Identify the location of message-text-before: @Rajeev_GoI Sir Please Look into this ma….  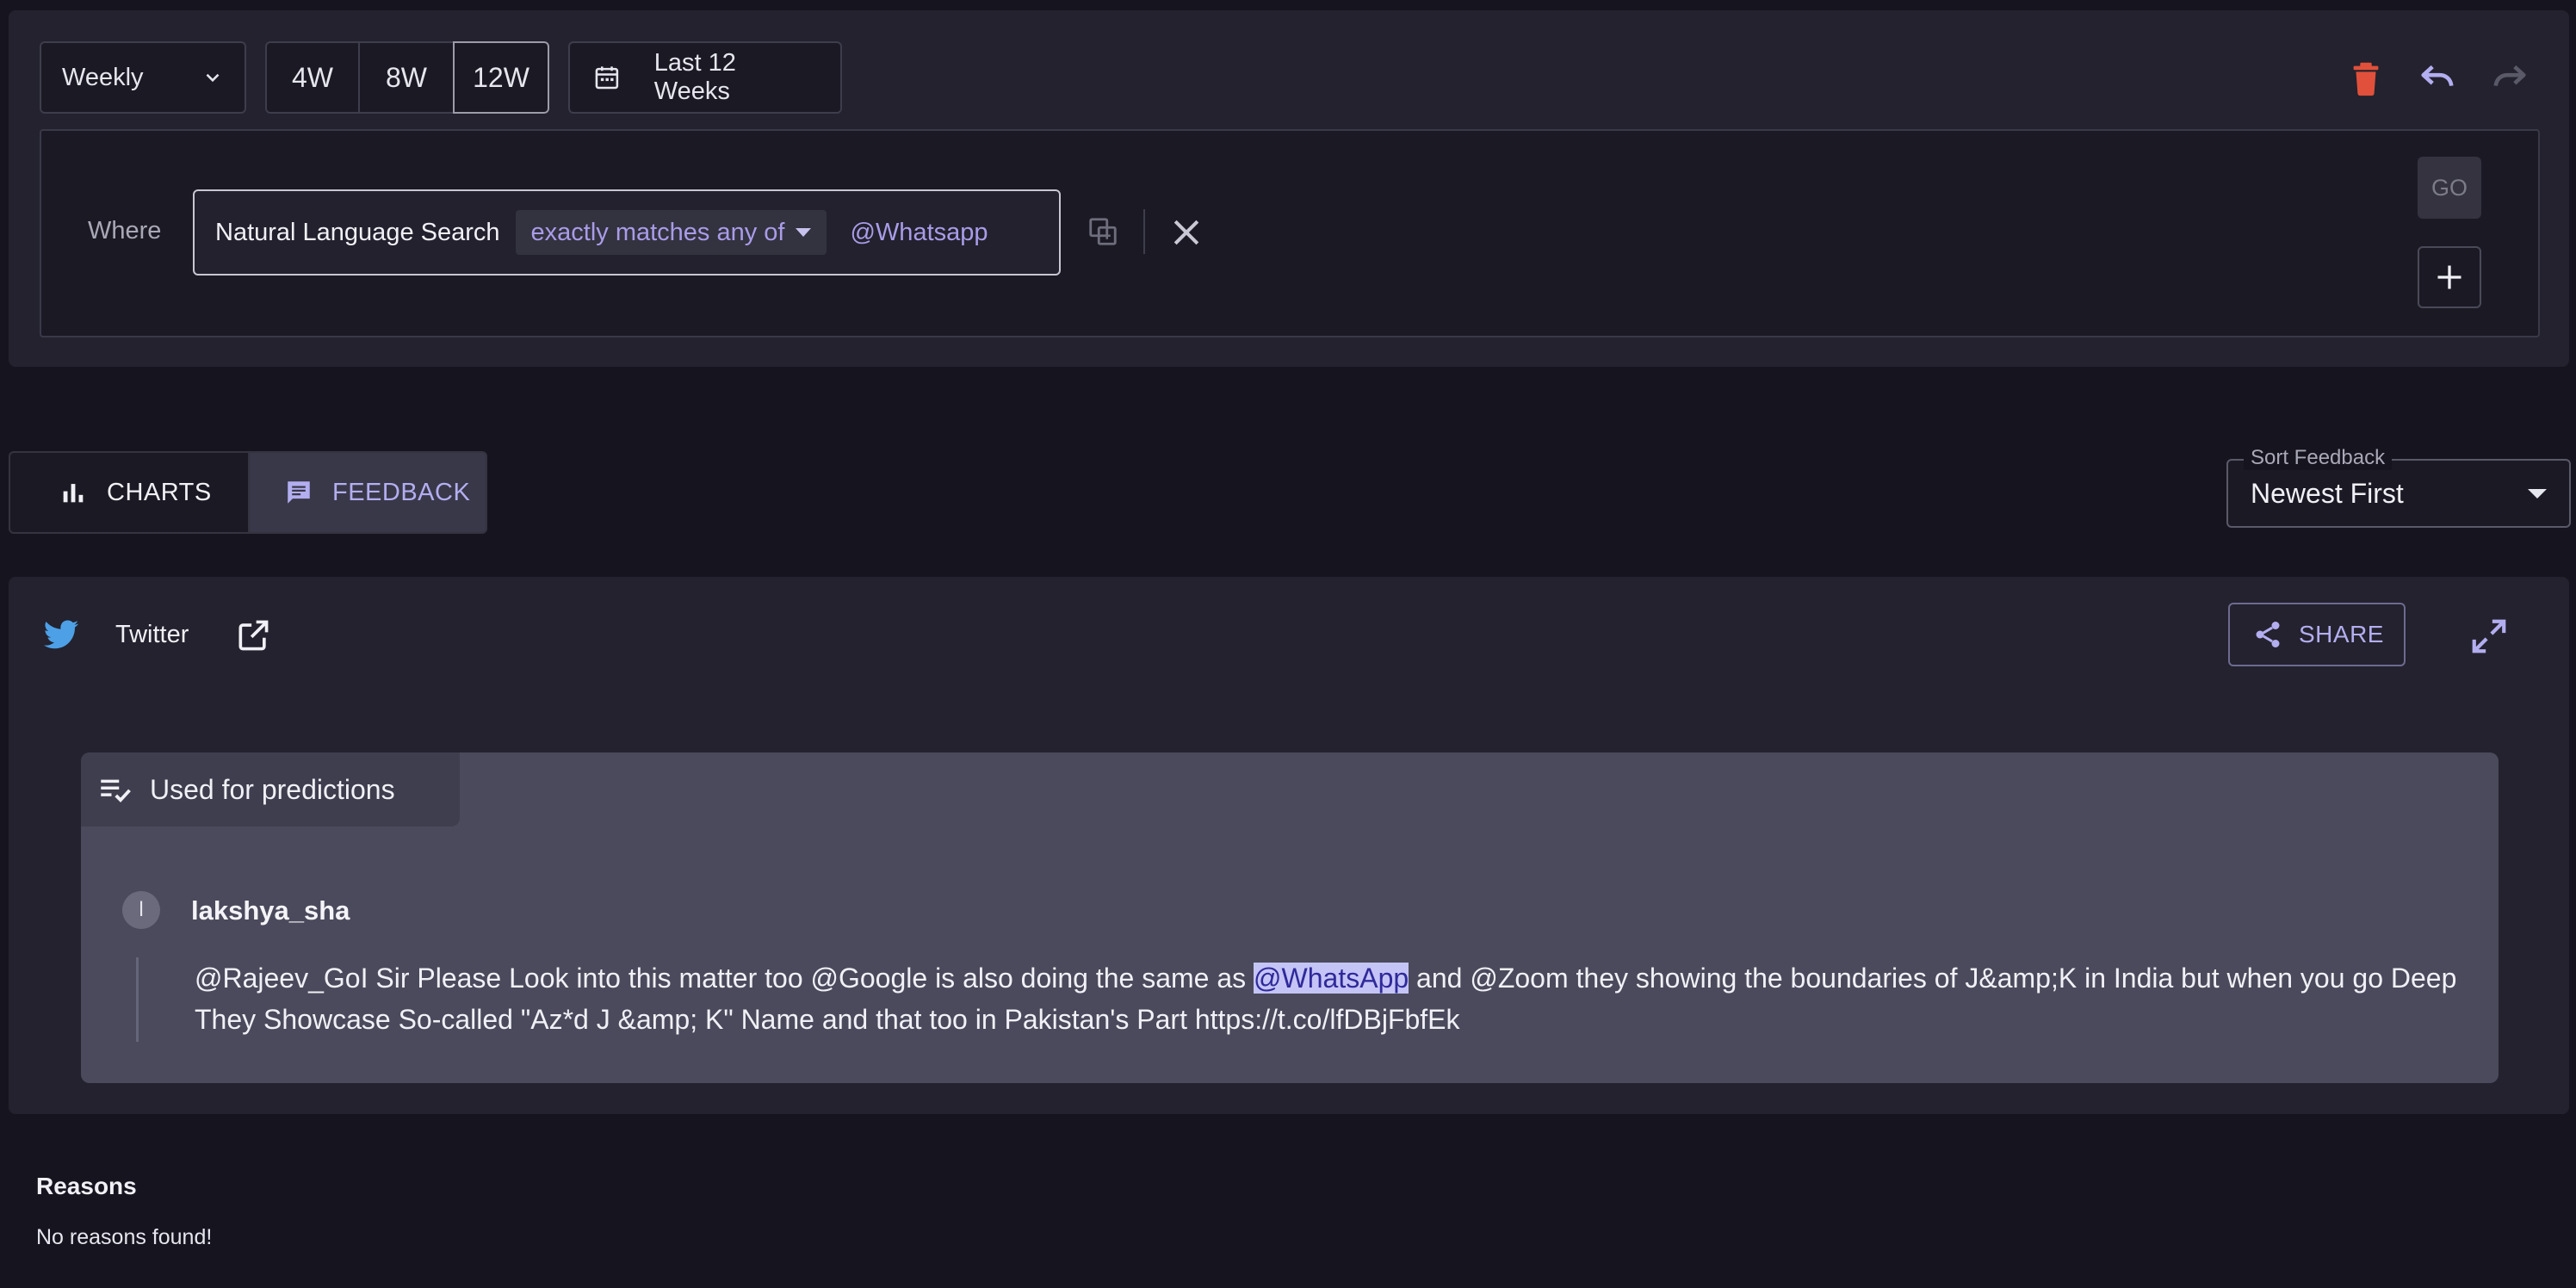
(725, 979).